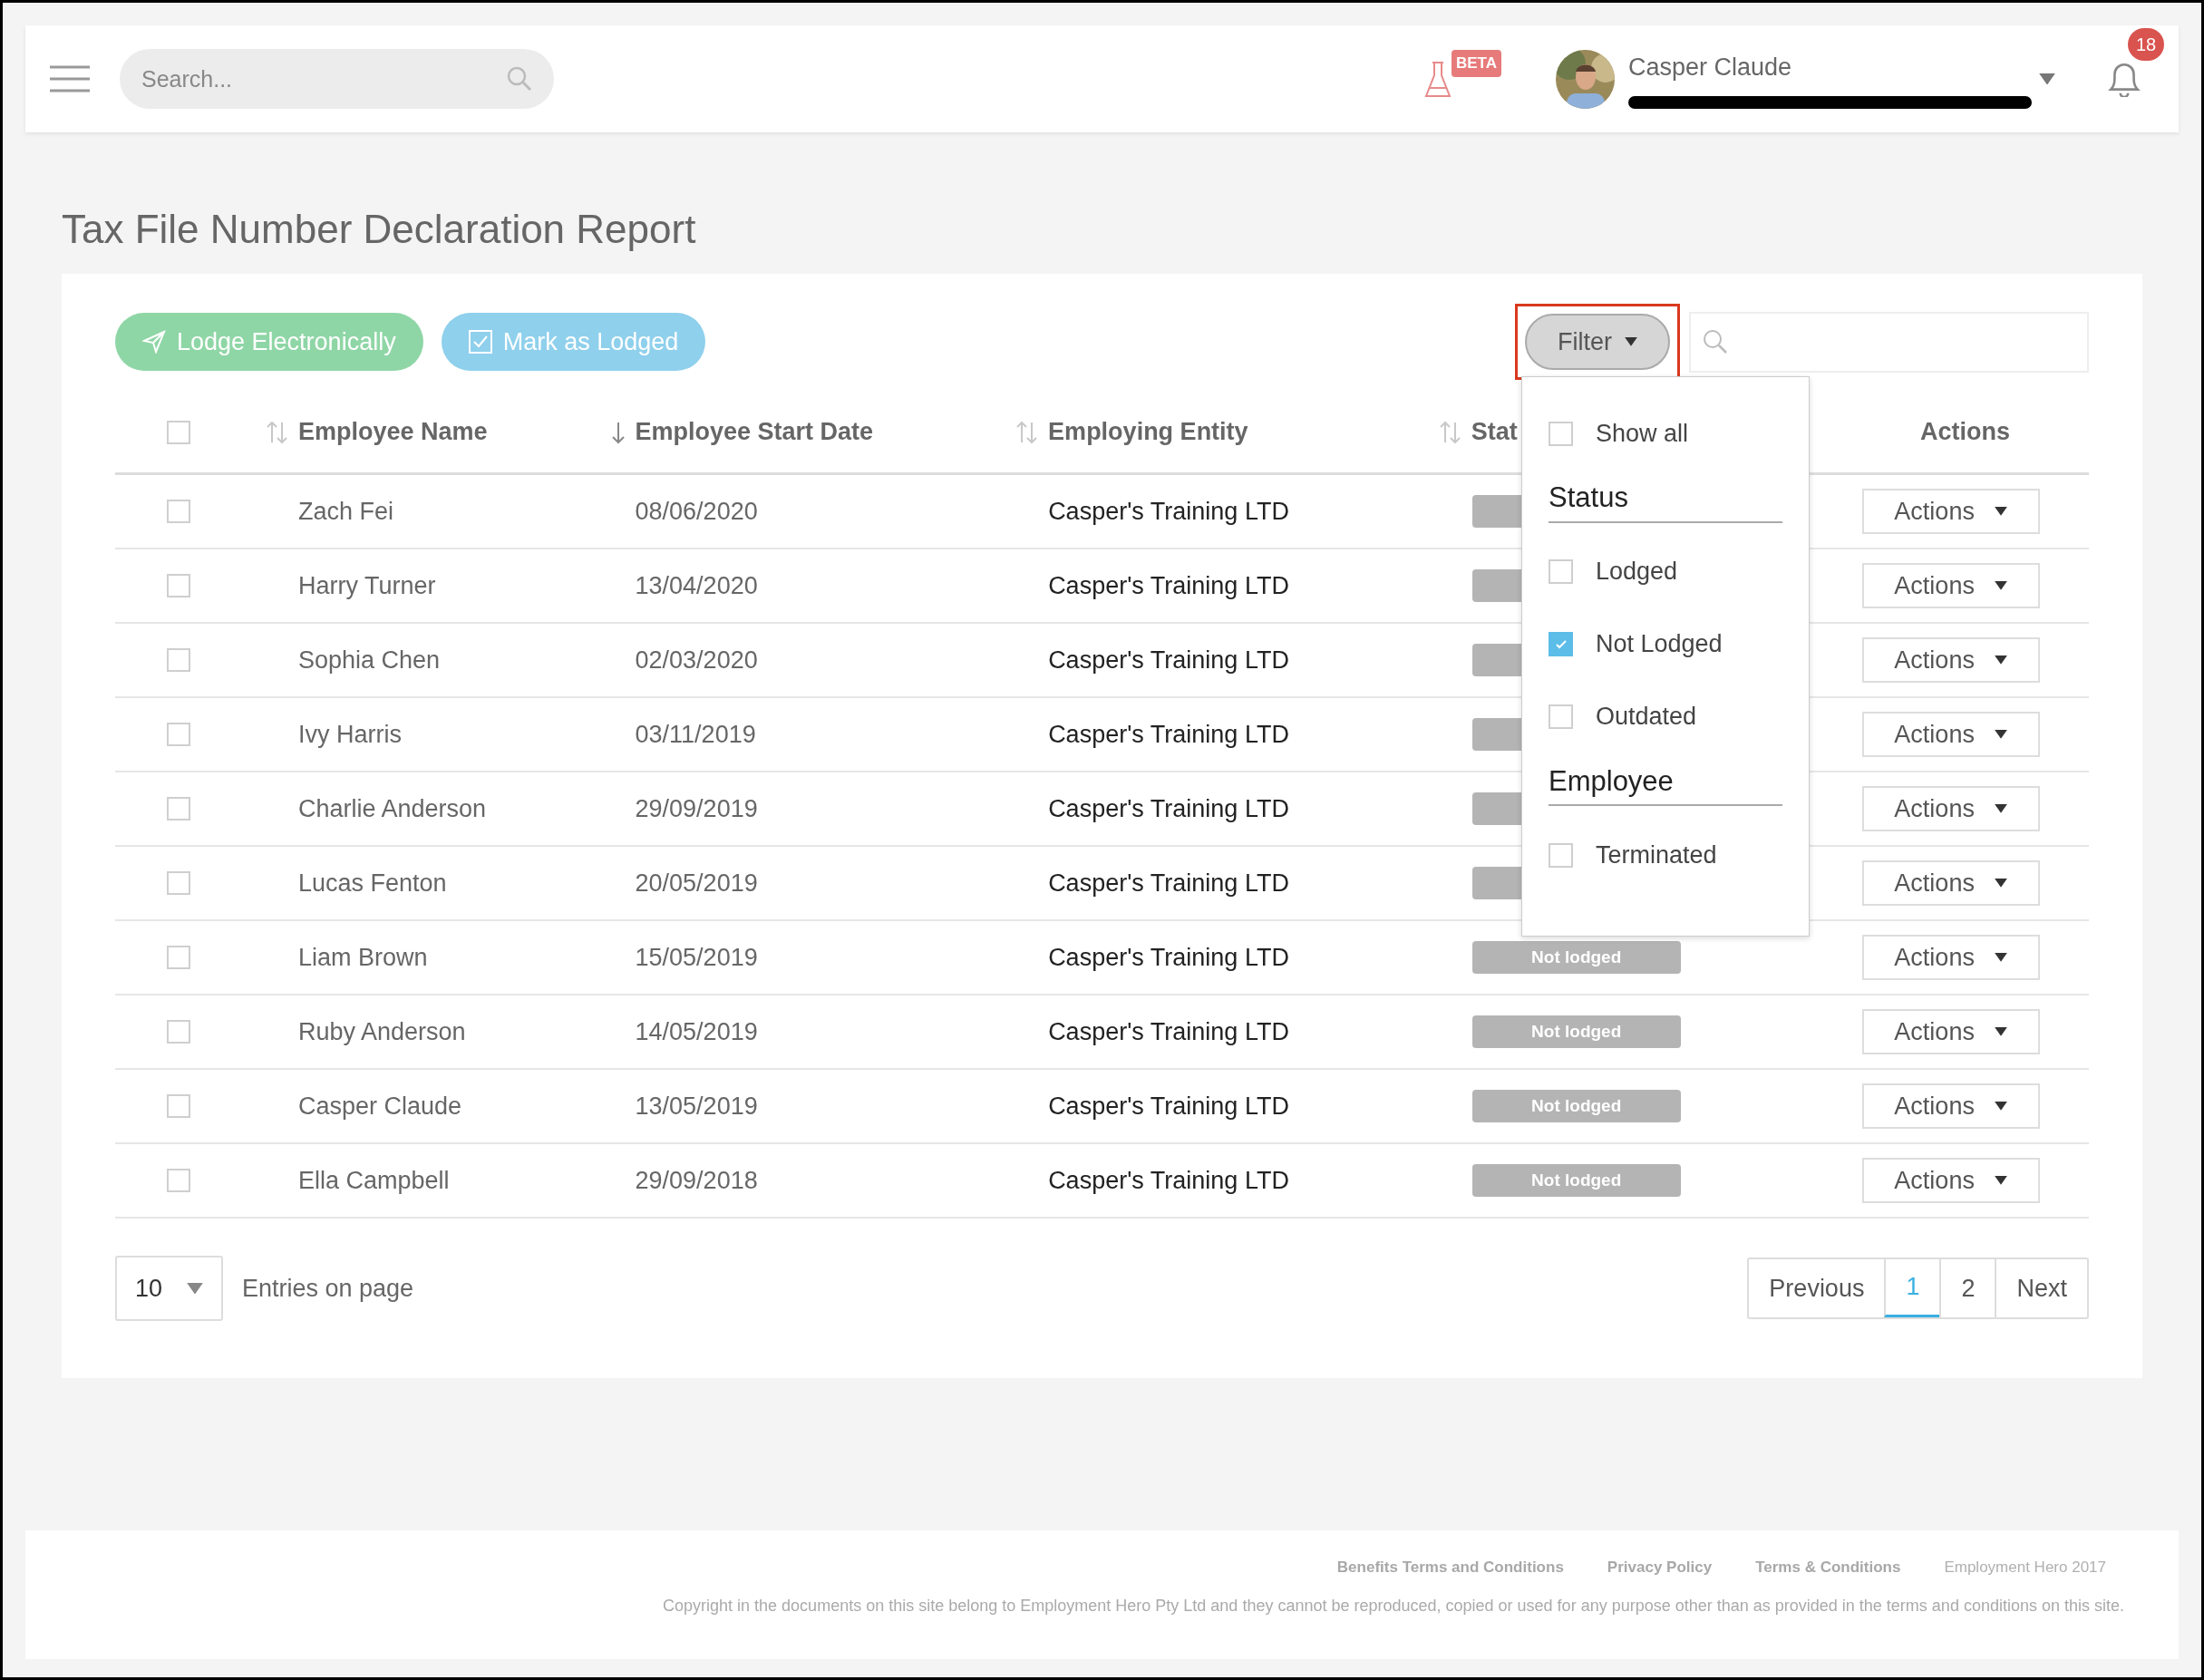 This screenshot has height=1680, width=2204. I want to click on page-title: Tax File Number Declaration Report, so click(379, 229).